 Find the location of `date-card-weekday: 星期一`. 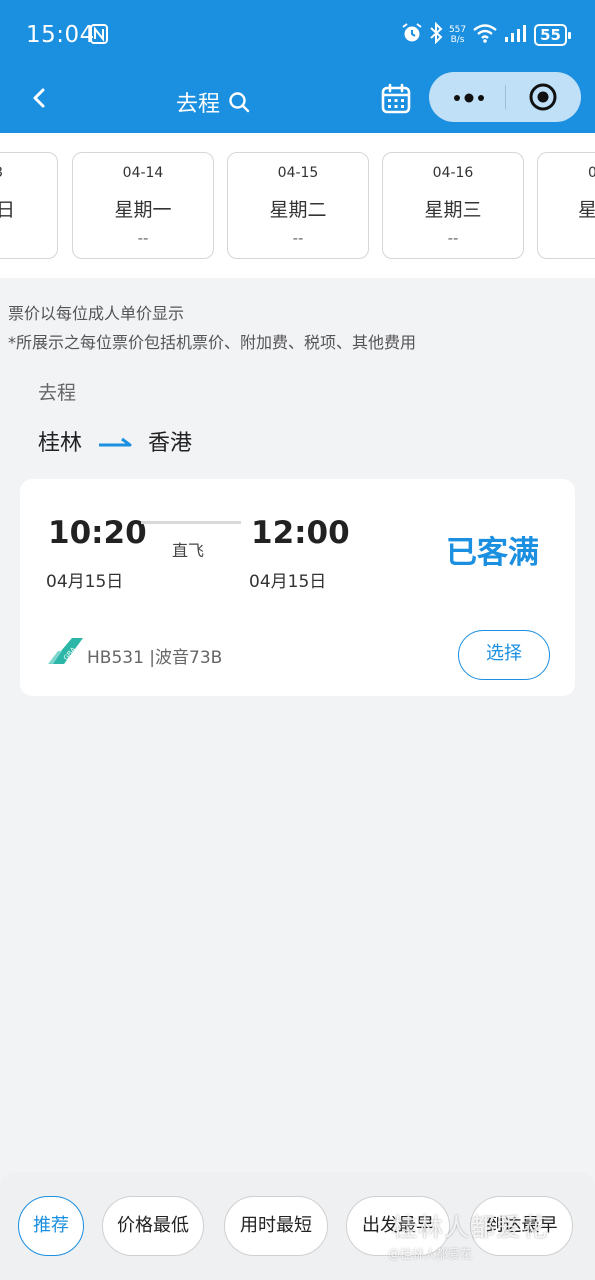

date-card-weekday: 星期一 is located at coordinates (143, 210).